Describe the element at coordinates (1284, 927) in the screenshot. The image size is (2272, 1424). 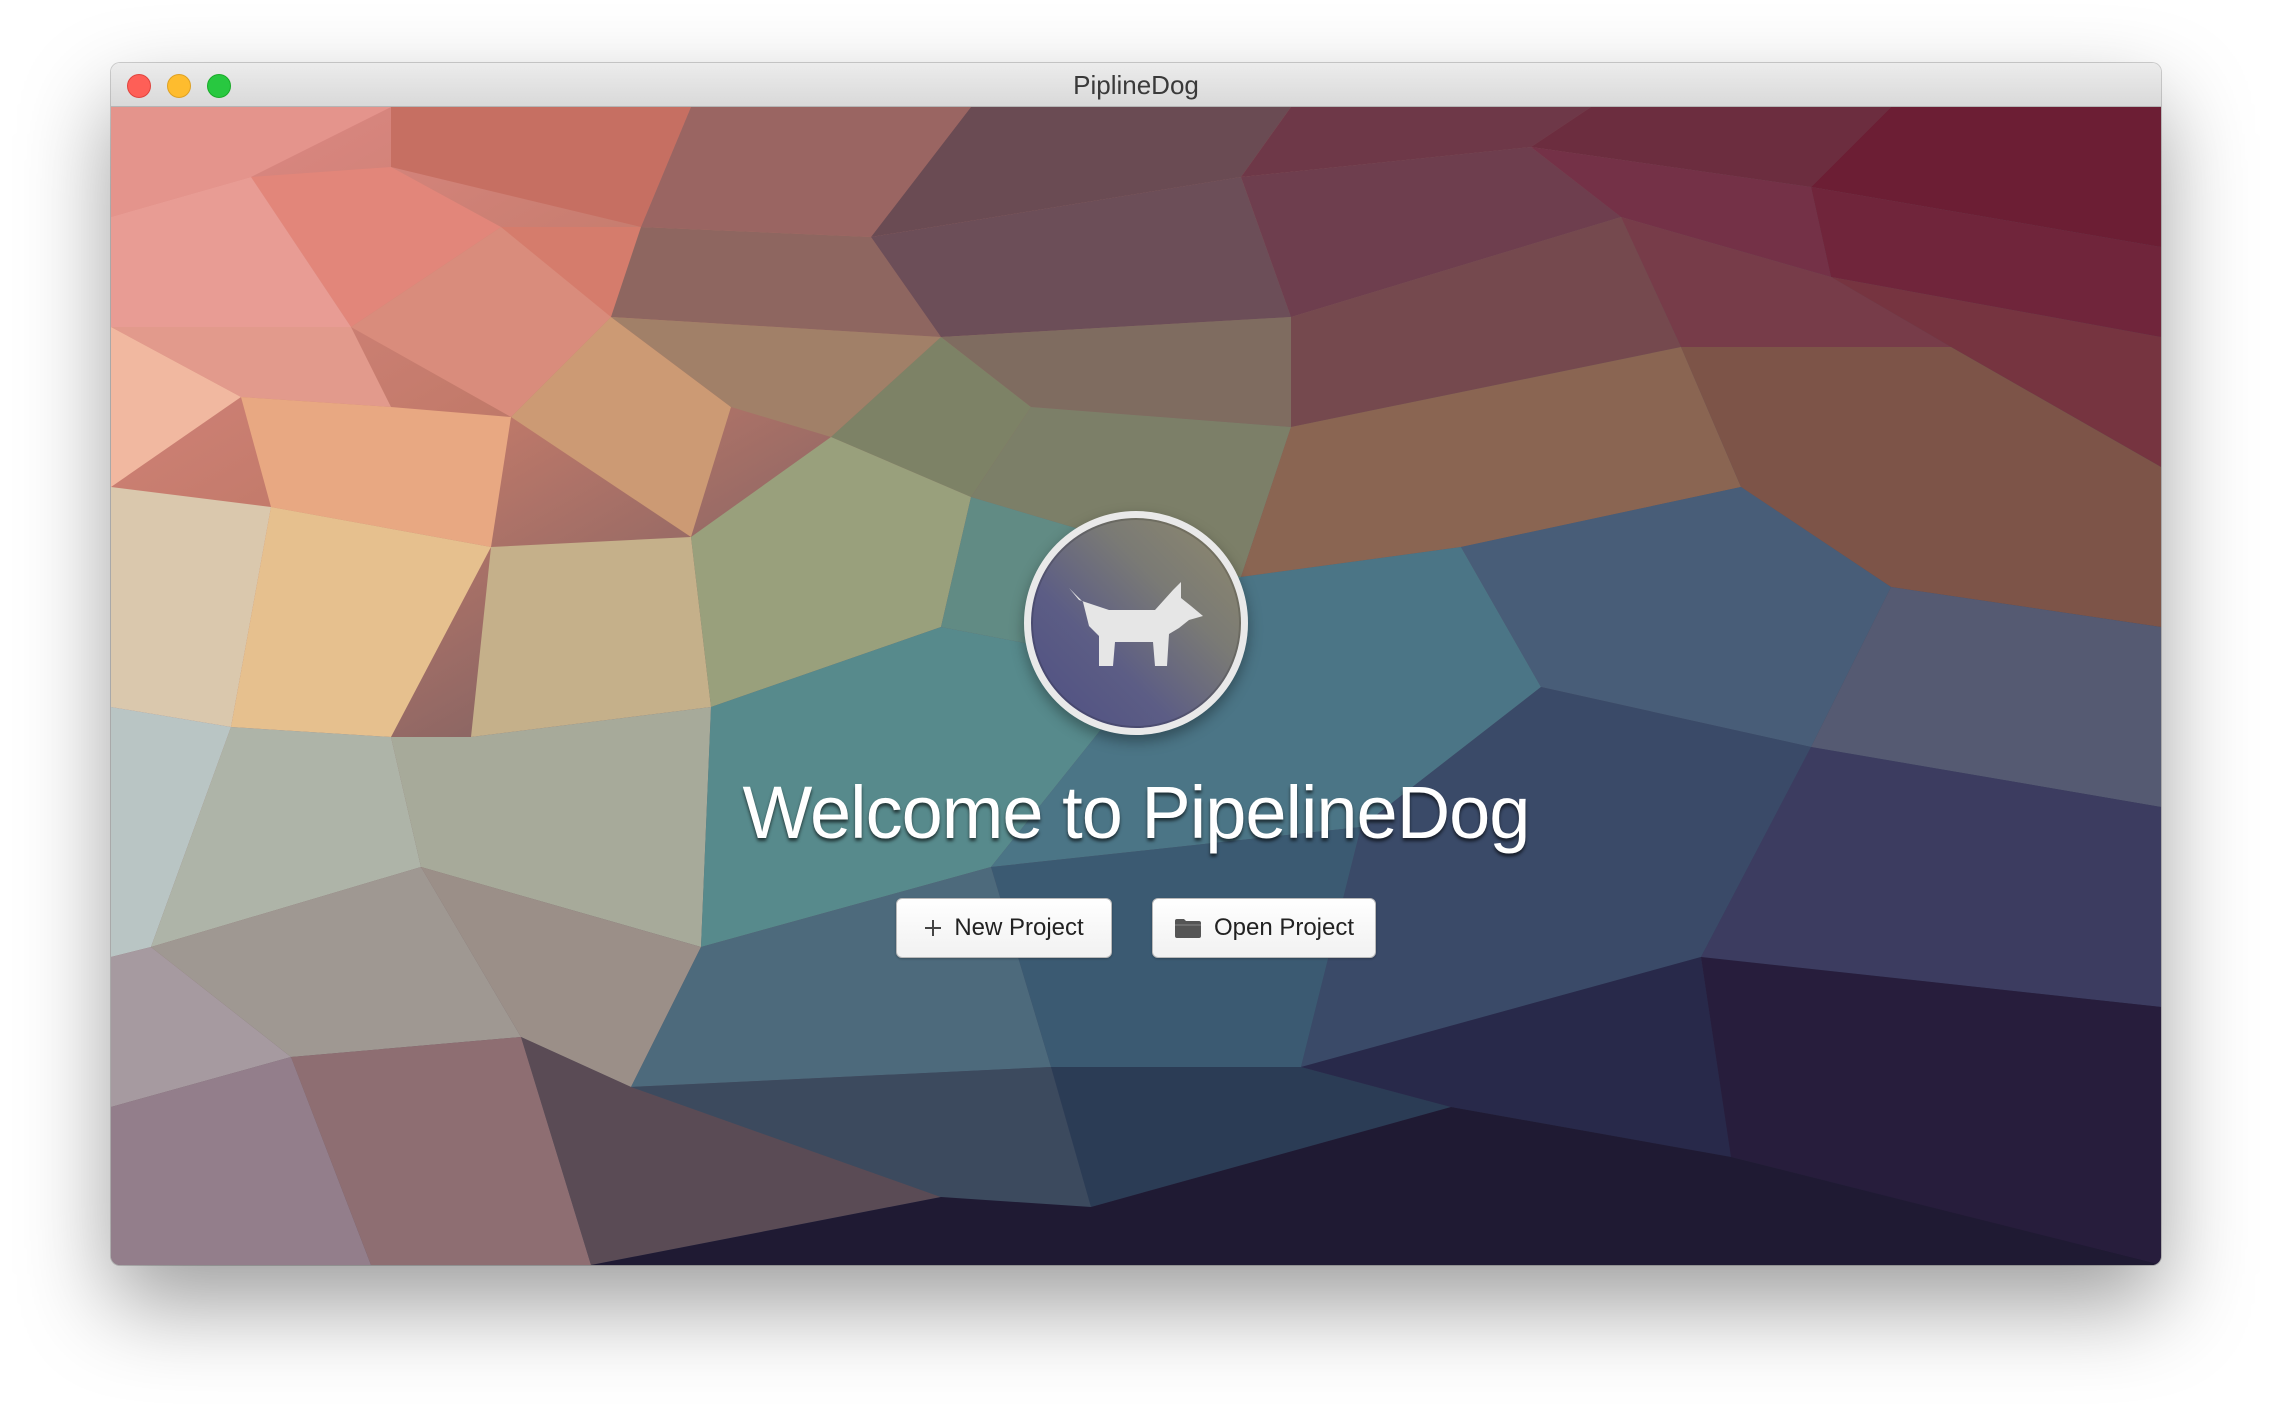
I see `open-project-label: Open Project` at that location.